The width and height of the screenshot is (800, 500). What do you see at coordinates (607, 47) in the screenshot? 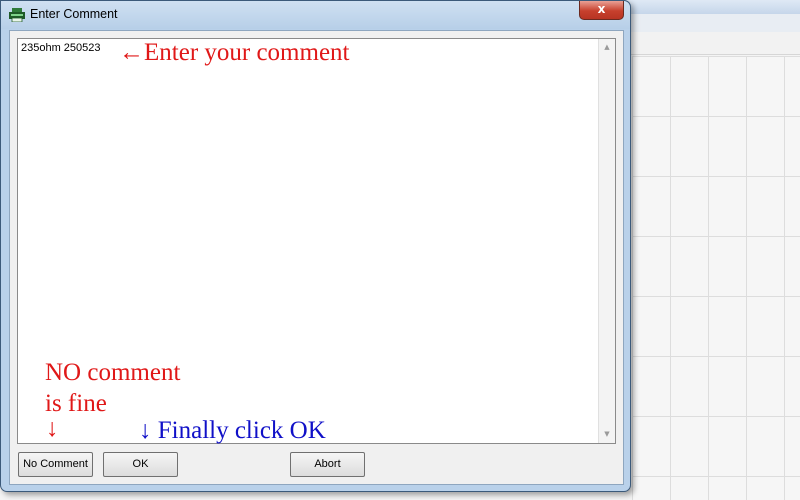
I see `scroll-up-arrow-icon: ▲` at bounding box center [607, 47].